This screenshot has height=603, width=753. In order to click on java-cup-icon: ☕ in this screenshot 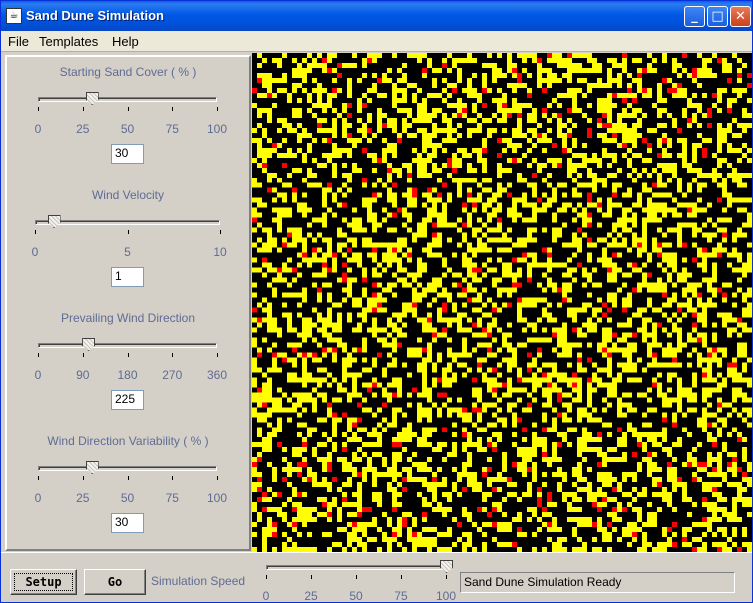, I will do `click(14, 16)`.